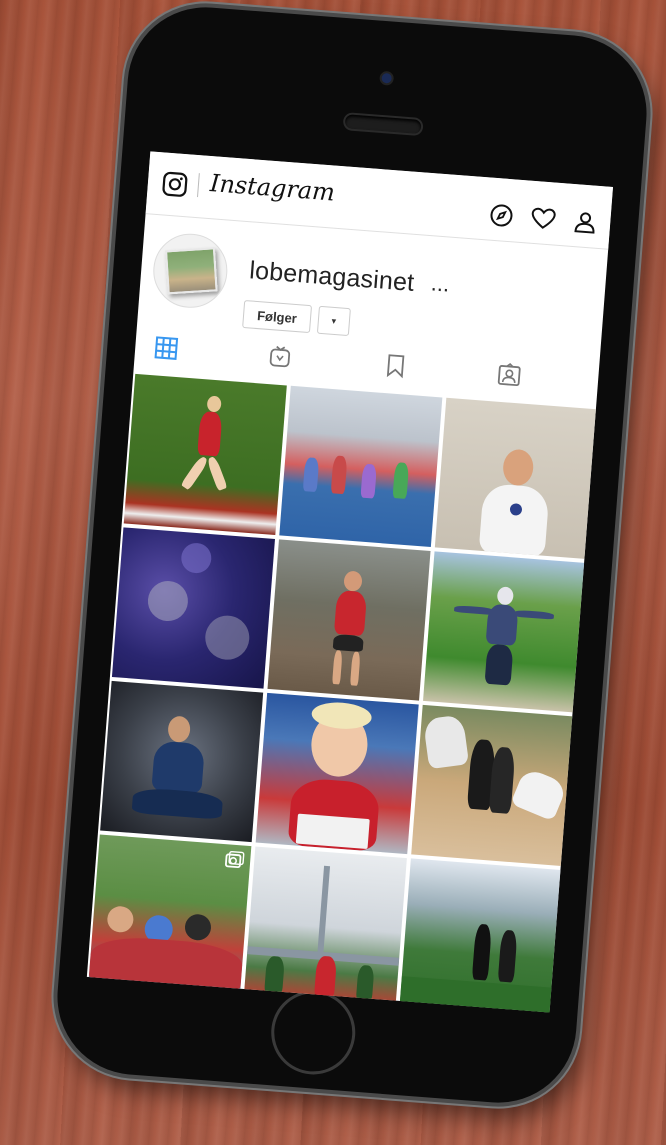 Image resolution: width=666 pixels, height=1145 pixels. I want to click on post-runner-antlers-field, so click(505, 632).